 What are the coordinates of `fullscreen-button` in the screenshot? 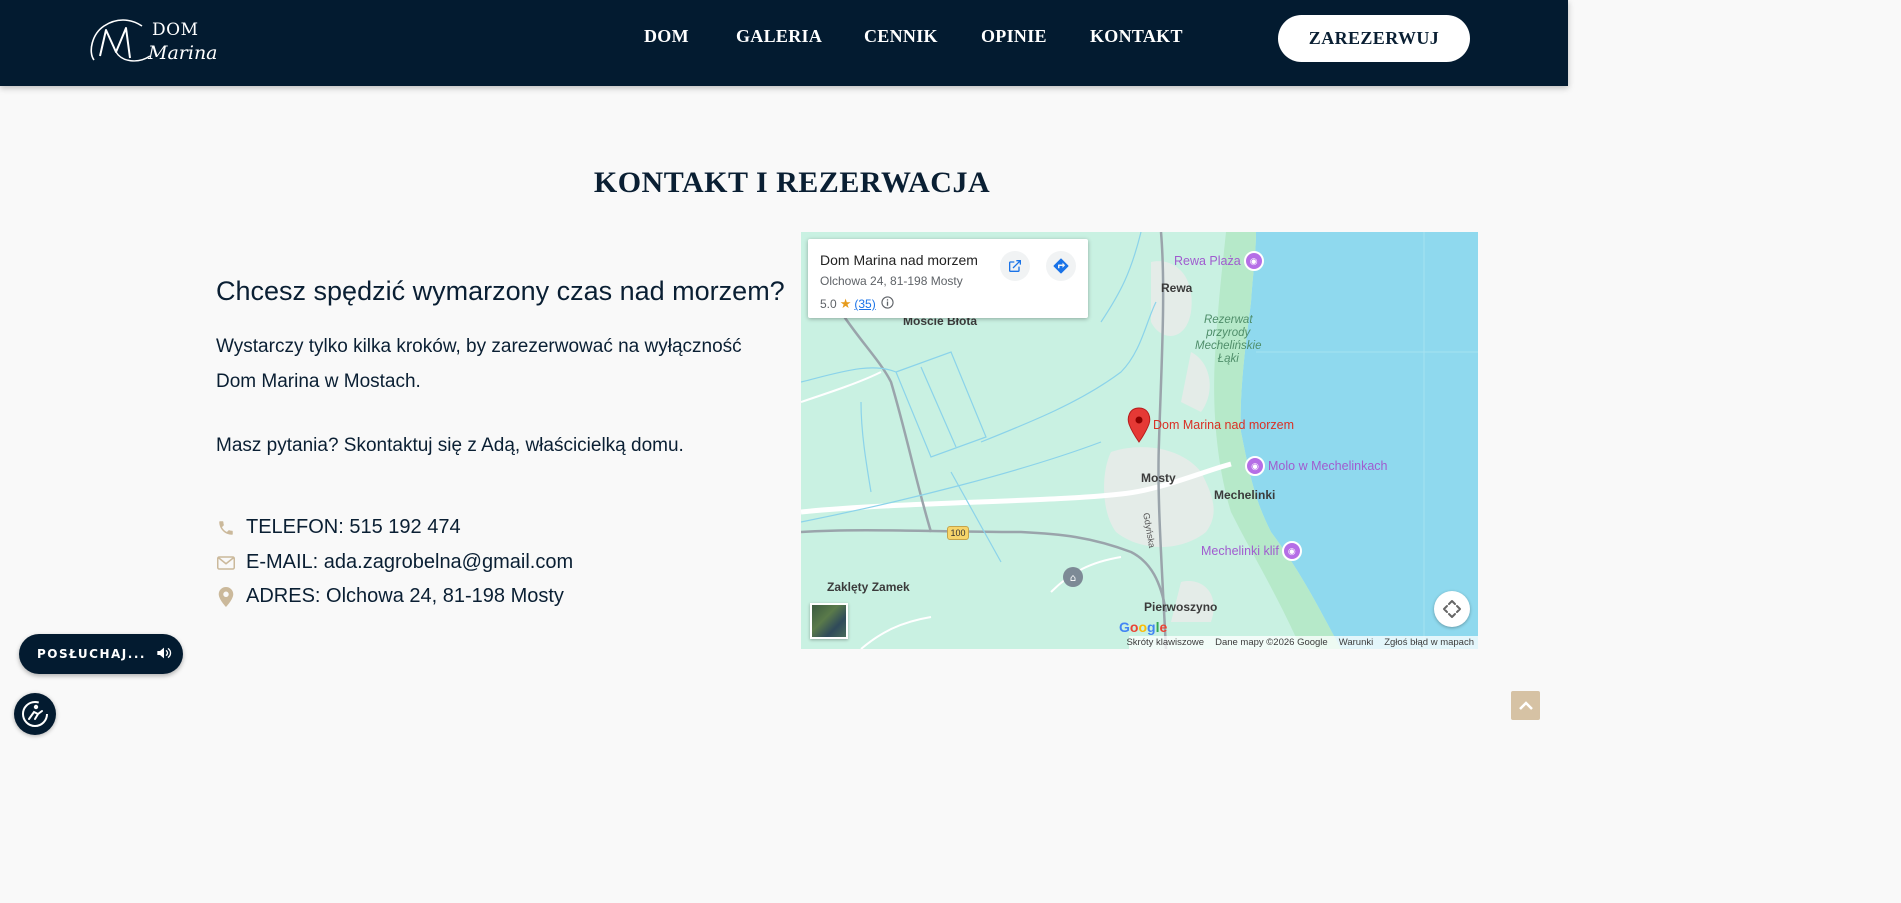 It's located at (1452, 609).